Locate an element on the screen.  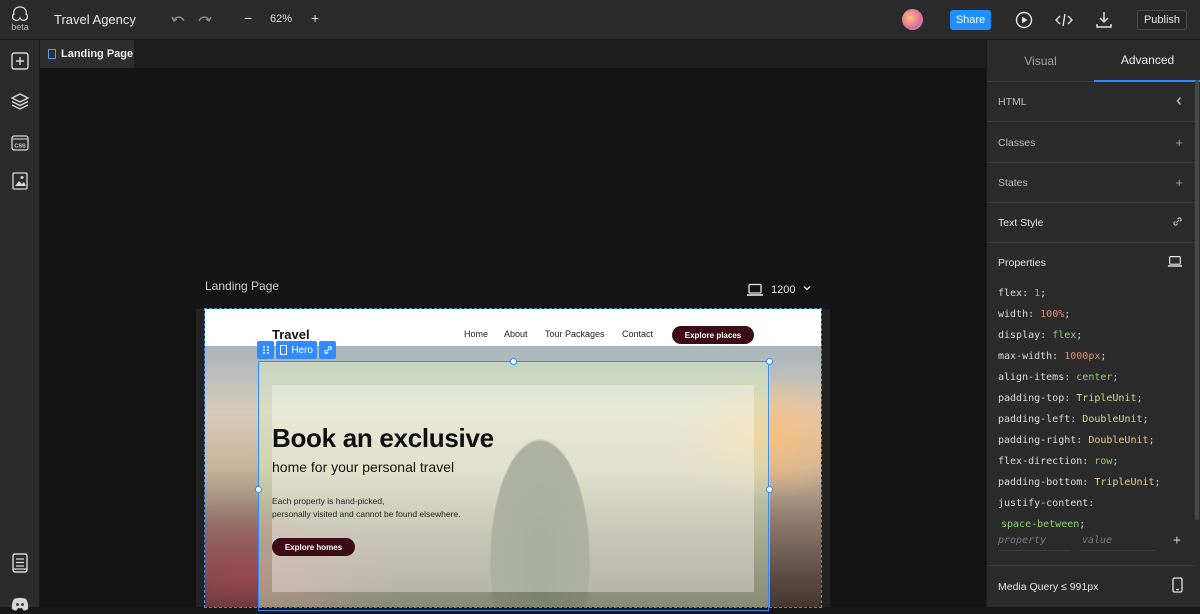
new-value-input: value is located at coordinates (1097, 540).